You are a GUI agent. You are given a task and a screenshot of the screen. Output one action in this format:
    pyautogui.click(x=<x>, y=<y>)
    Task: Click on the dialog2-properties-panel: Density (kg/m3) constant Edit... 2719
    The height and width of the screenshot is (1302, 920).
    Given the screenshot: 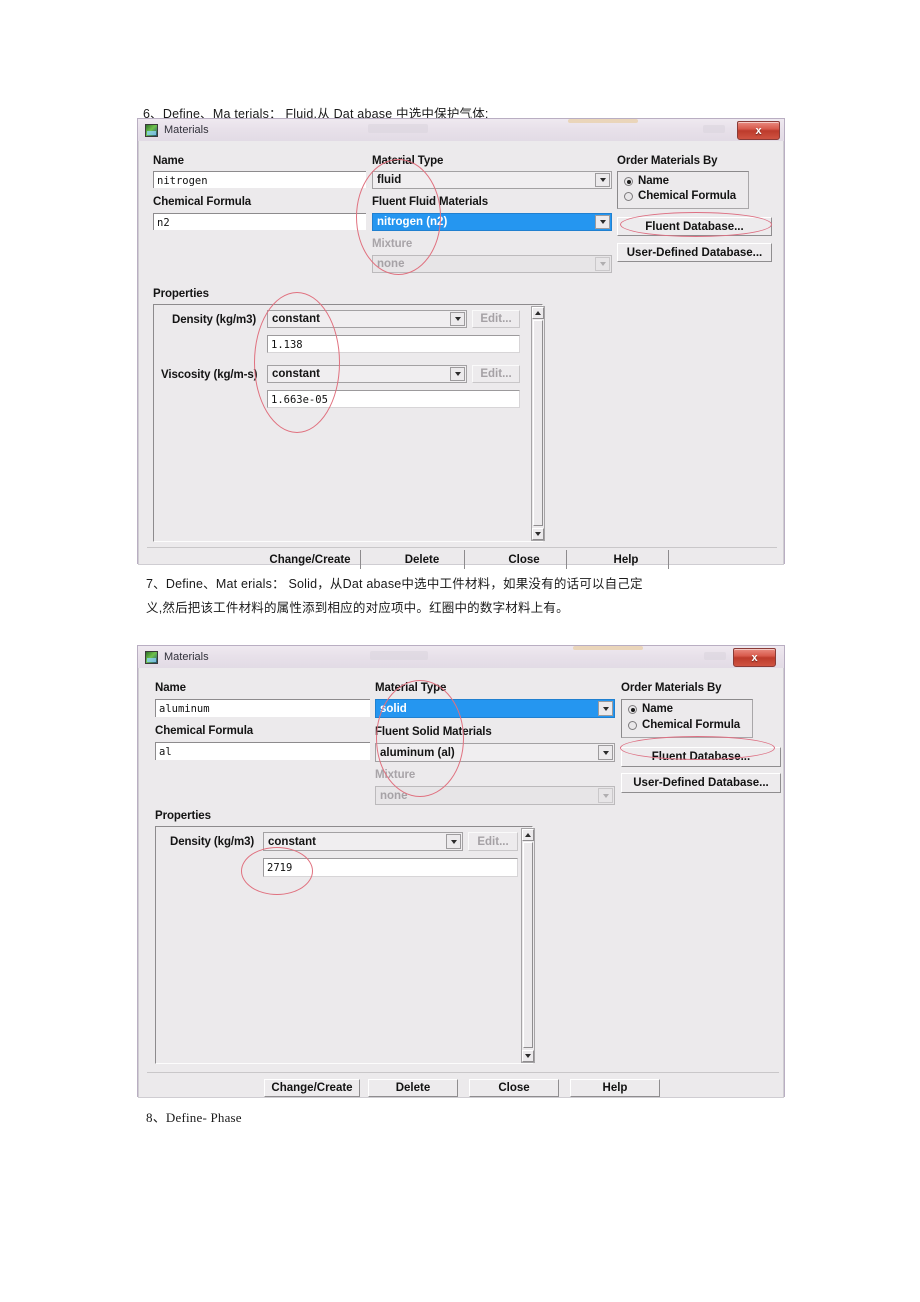 What is the action you would take?
    pyautogui.click(x=344, y=945)
    